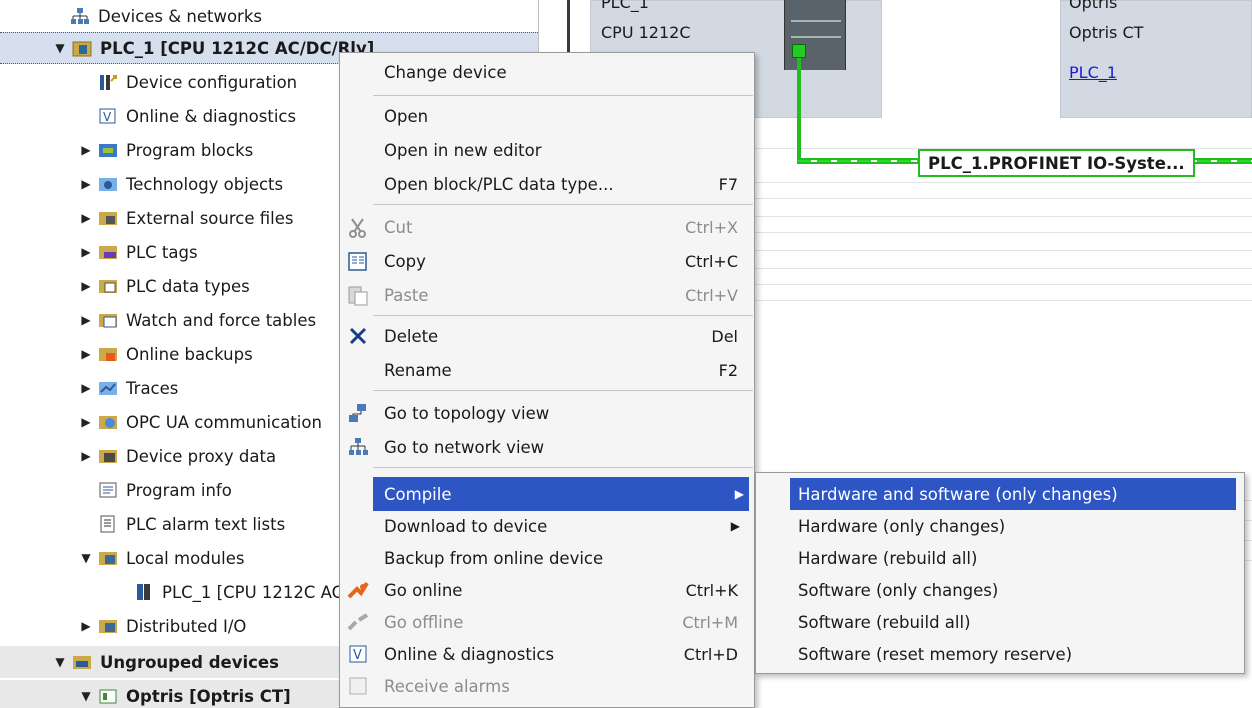 The height and width of the screenshot is (708, 1252). Describe the element at coordinates (547, 336) in the screenshot. I see `menu-item-delete: Delete Del` at that location.